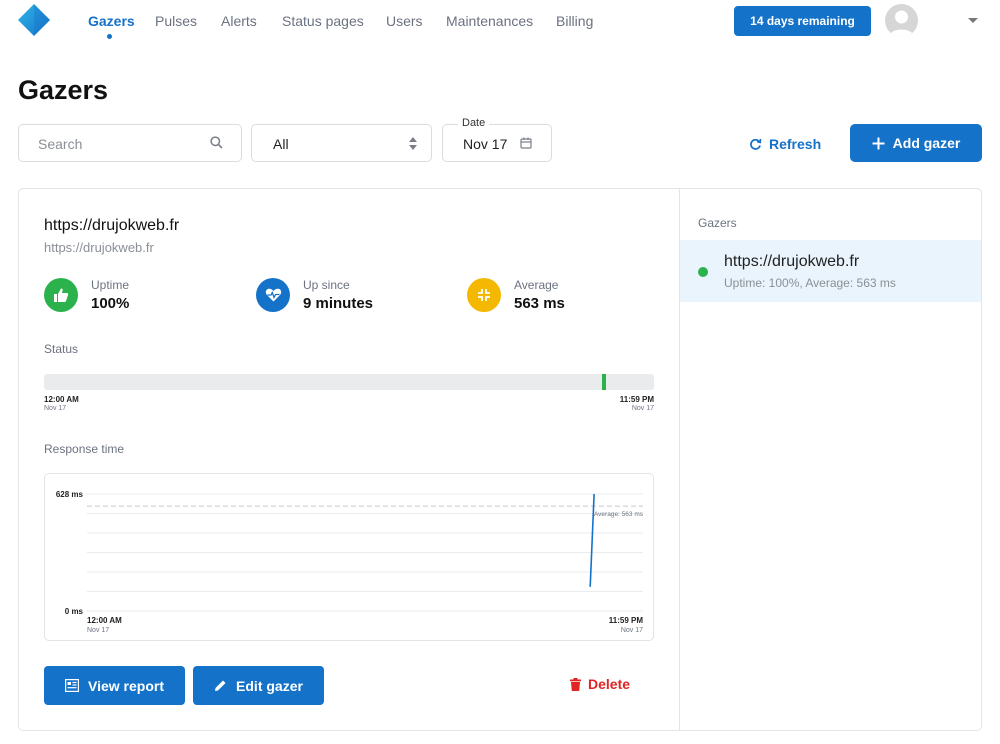 This screenshot has width=1000, height=744. Describe the element at coordinates (323, 21) in the screenshot. I see `nav-item-status-pages: Status pages` at that location.